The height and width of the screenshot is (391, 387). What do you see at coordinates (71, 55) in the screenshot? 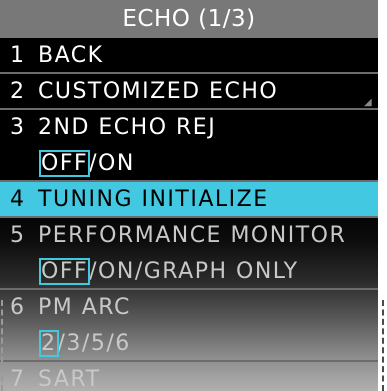
I see `menu-item-label: BACK` at bounding box center [71, 55].